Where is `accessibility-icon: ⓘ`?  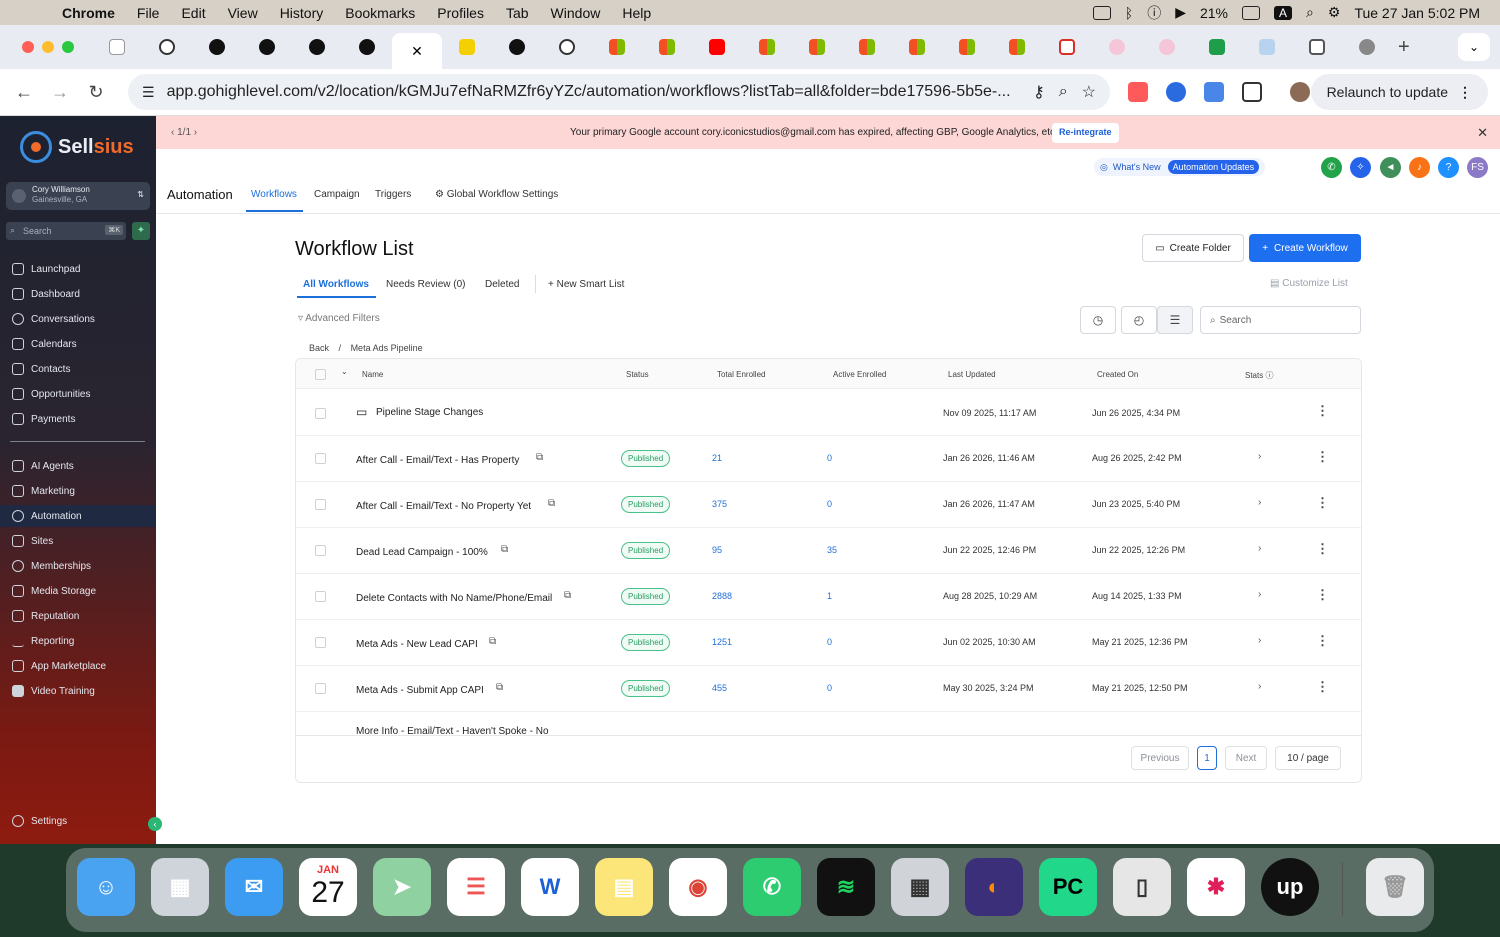
accessibility-icon: ⓘ is located at coordinates (1154, 13).